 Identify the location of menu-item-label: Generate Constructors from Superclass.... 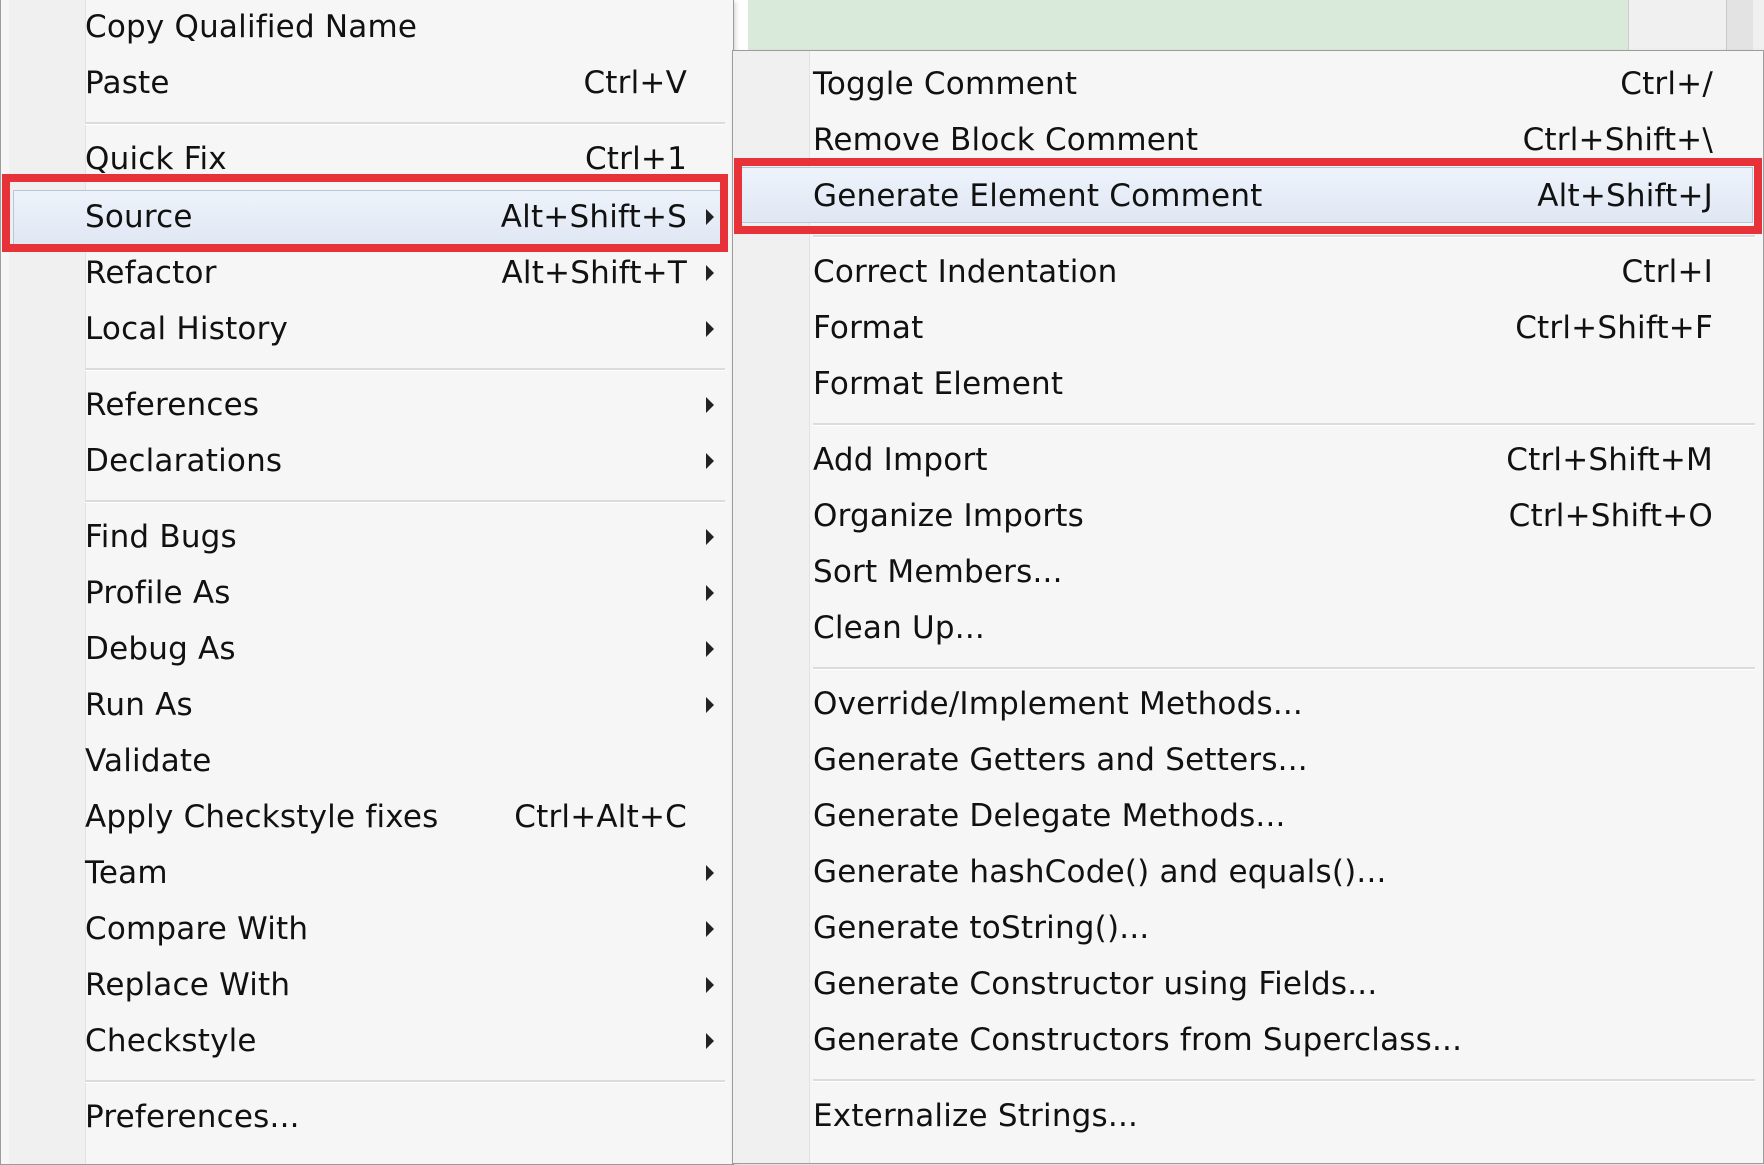
(1138, 1040).